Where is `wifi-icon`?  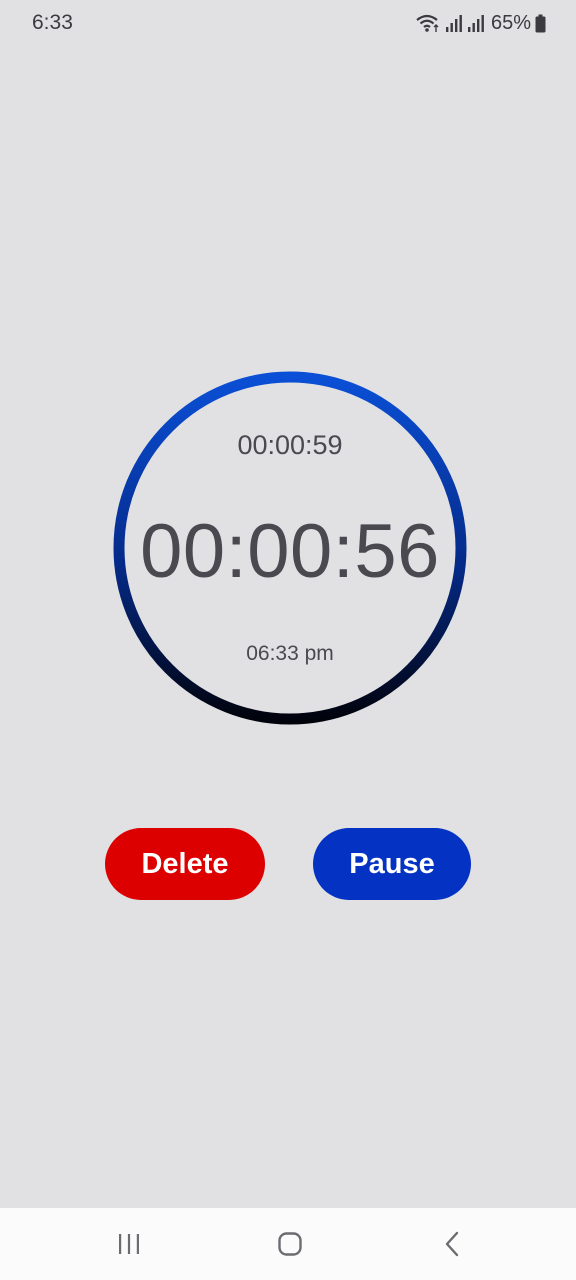 wifi-icon is located at coordinates (427, 23).